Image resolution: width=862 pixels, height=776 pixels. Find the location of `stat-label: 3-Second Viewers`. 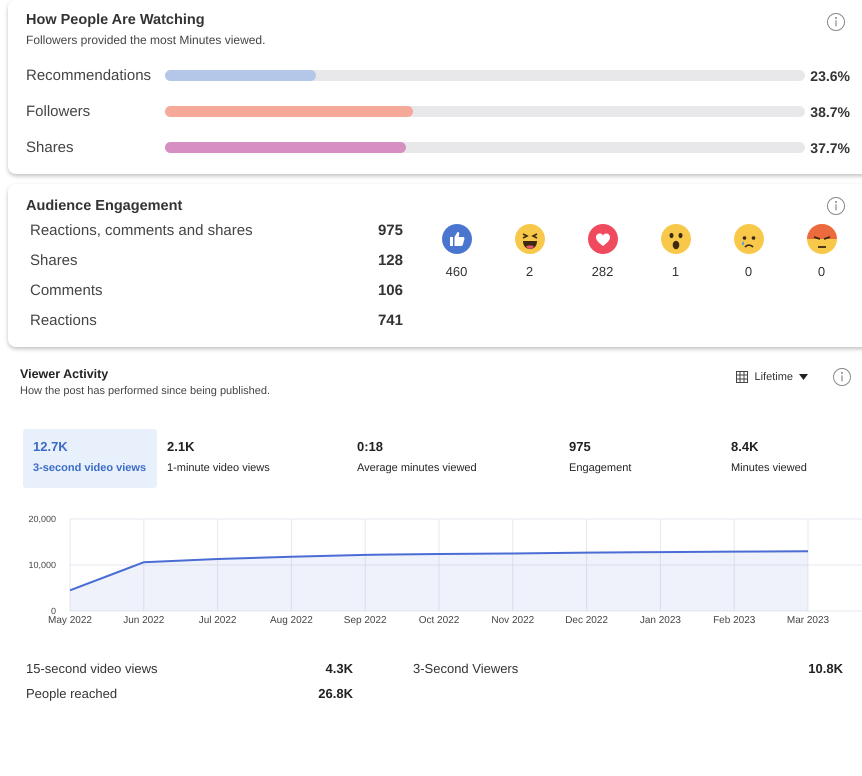

stat-label: 3-Second Viewers is located at coordinates (465, 668).